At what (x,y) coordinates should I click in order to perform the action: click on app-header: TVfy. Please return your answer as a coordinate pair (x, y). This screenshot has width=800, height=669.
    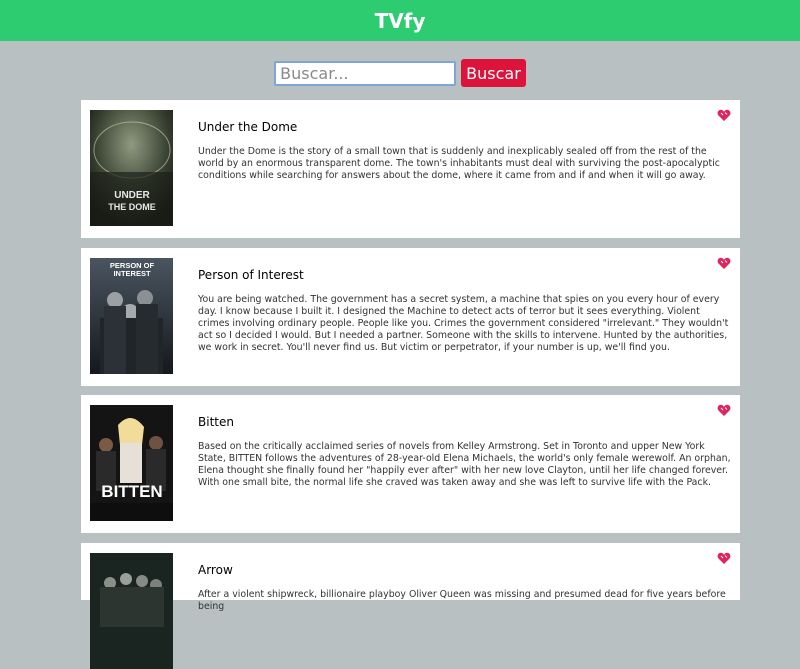
    Looking at the image, I should click on (400, 20).